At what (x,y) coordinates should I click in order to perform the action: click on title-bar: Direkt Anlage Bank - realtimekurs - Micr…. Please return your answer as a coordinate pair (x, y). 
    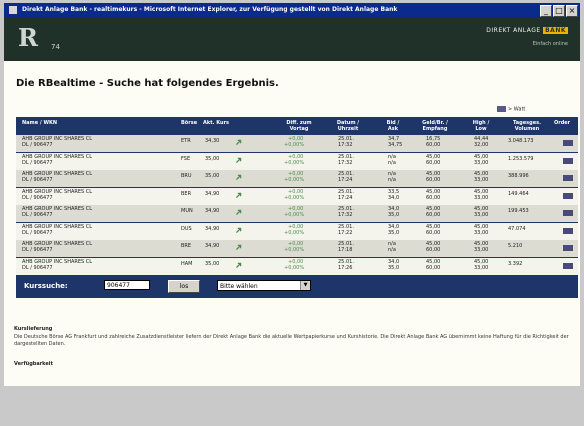
    Looking at the image, I should click on (292, 10).